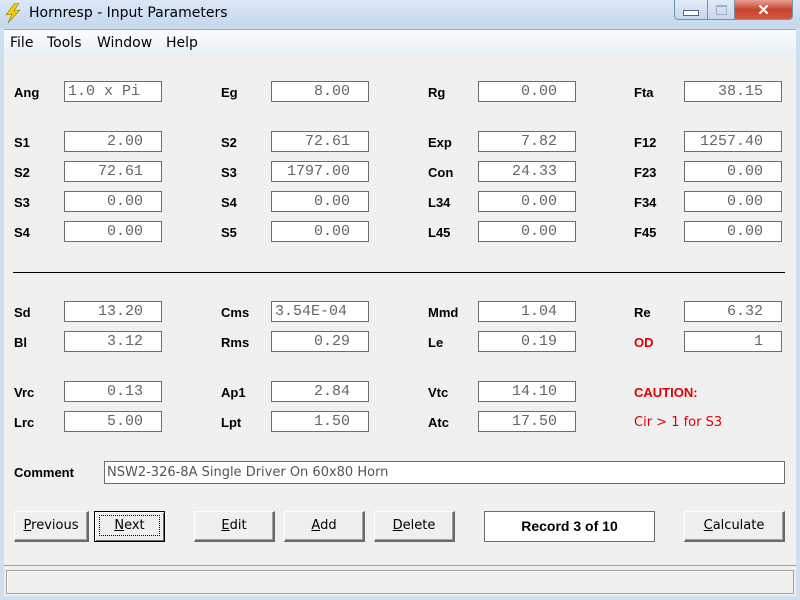  What do you see at coordinates (27, 525) in the screenshot?
I see `previous-accel: P` at bounding box center [27, 525].